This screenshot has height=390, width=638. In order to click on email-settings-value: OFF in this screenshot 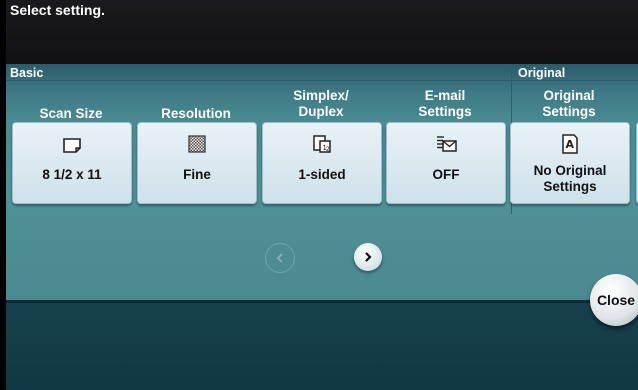, I will do `click(446, 174)`.